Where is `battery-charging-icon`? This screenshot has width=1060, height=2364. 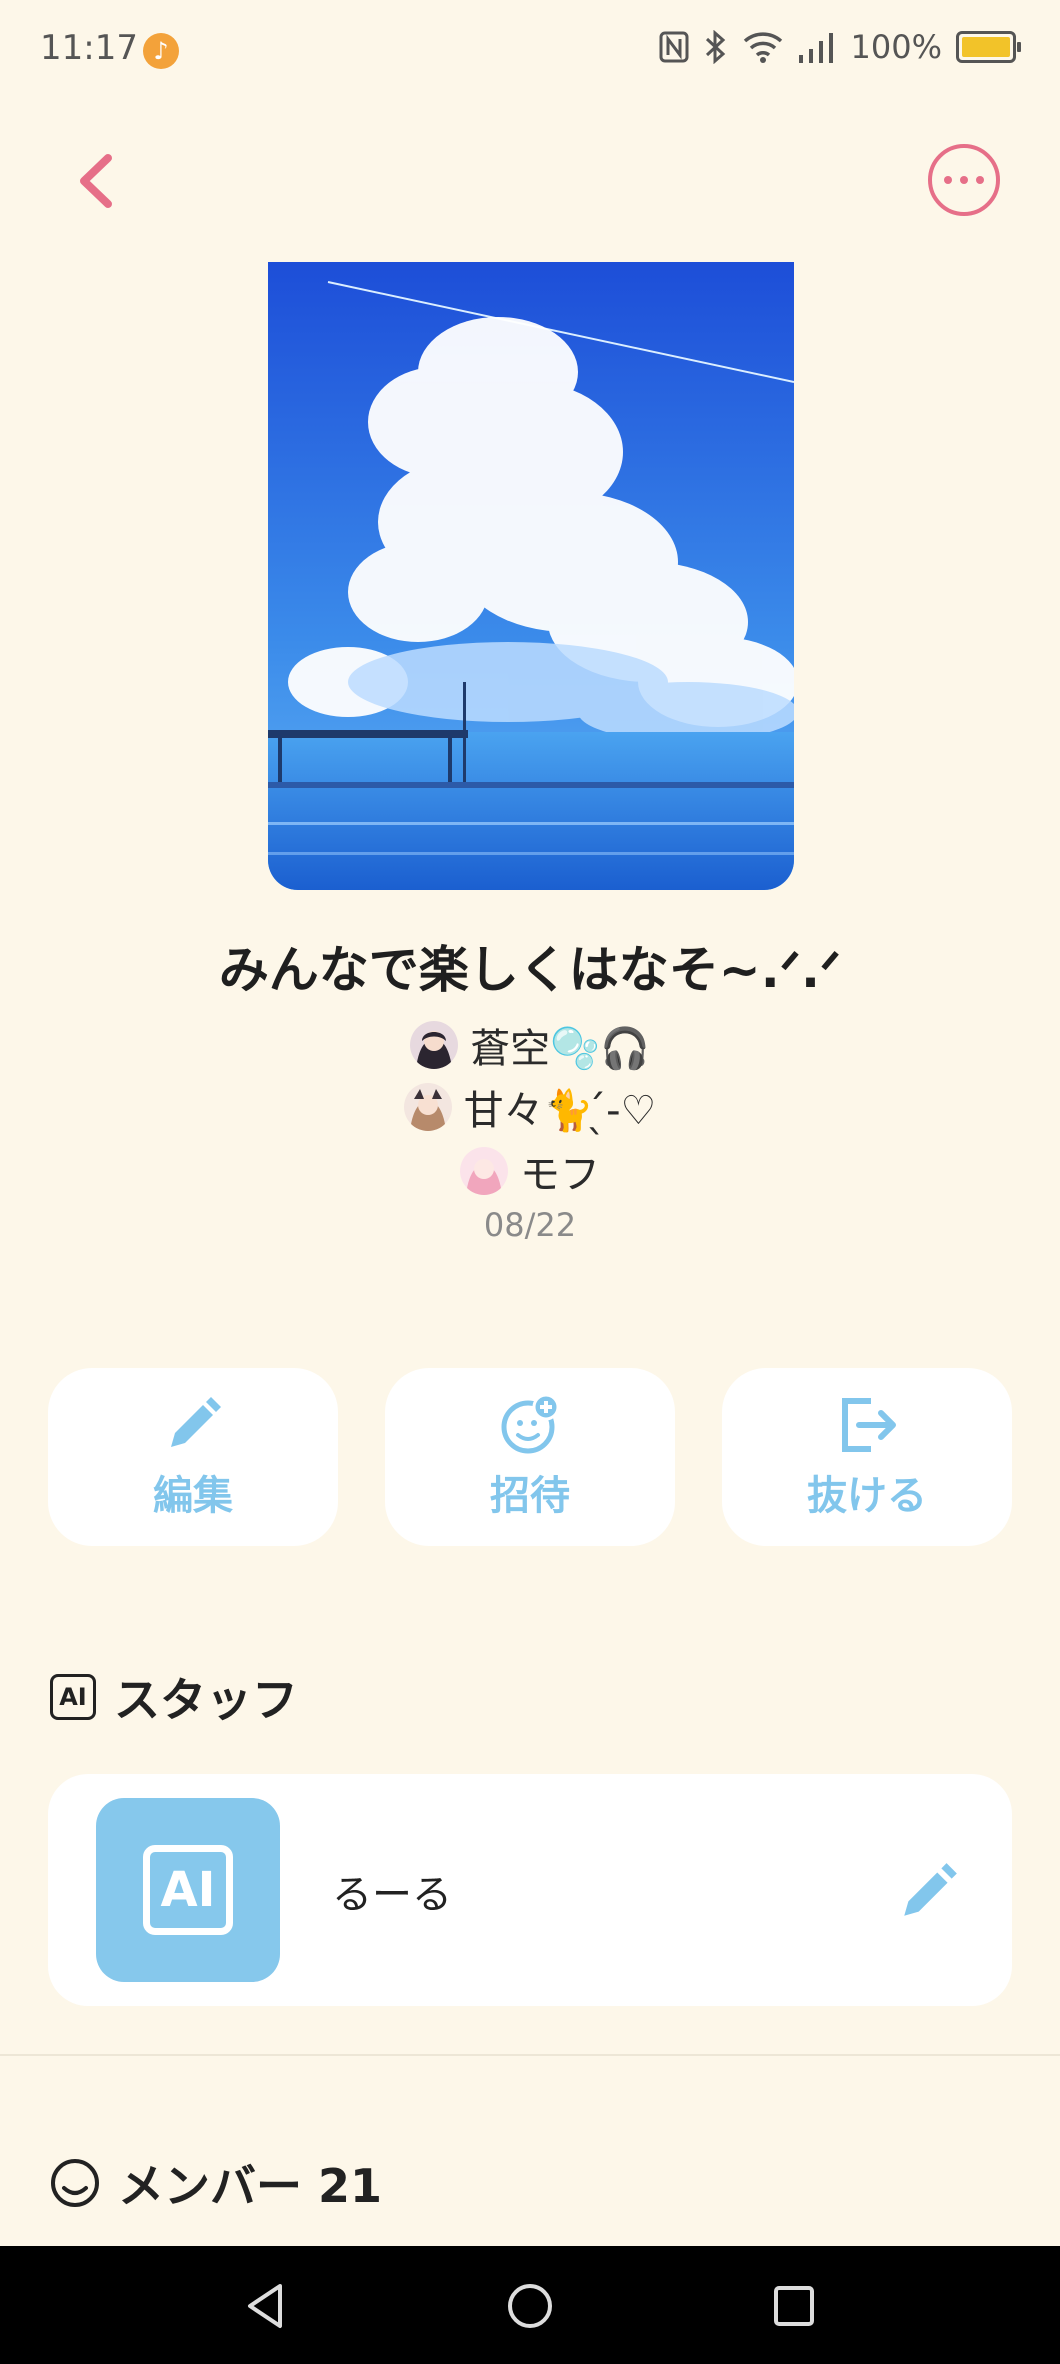
battery-charging-icon is located at coordinates (988, 47).